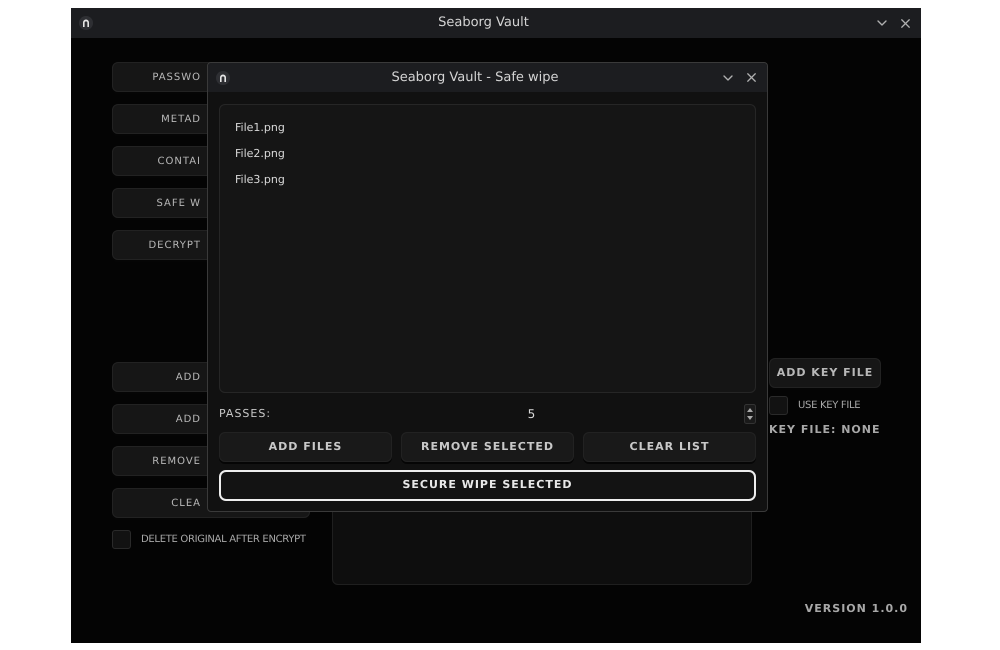 The width and height of the screenshot is (1000, 650). Describe the element at coordinates (223, 540) in the screenshot. I see `checkbox-label: DELETE ORIGINAL AFTER ENCRYPT` at that location.